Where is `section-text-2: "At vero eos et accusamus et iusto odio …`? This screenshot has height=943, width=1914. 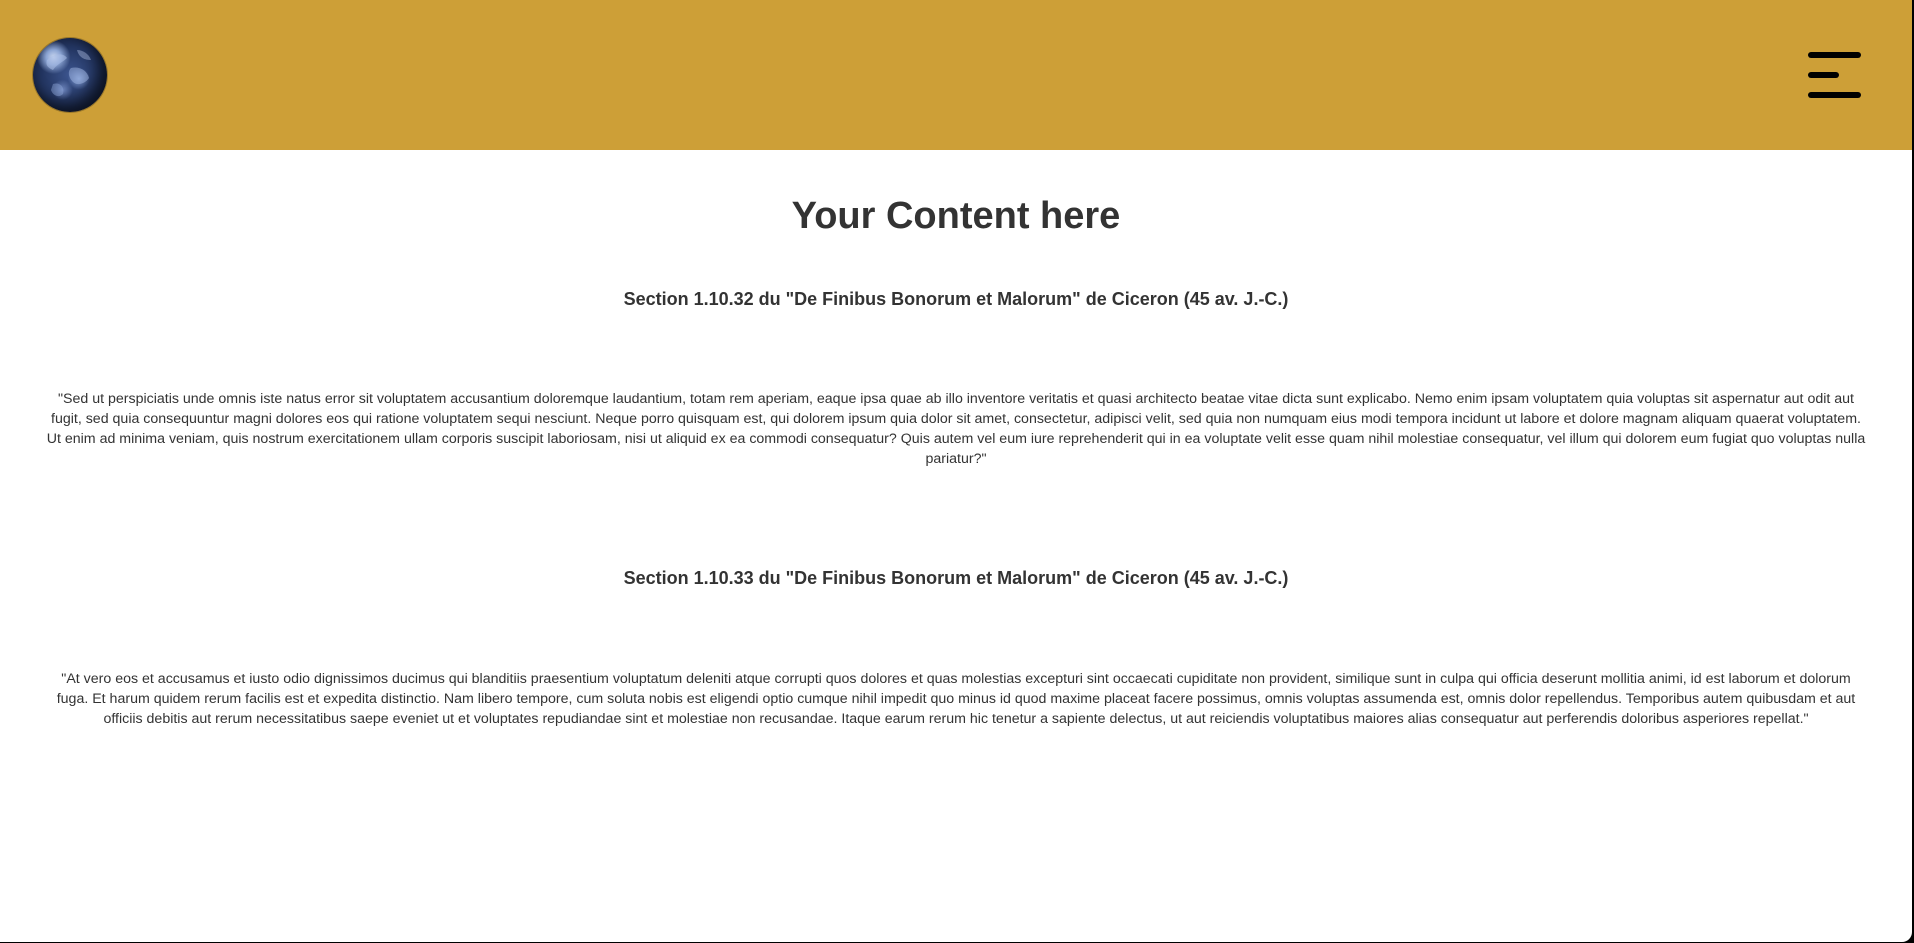
section-text-2: "At vero eos et accusamus et iusto odio … is located at coordinates (956, 699).